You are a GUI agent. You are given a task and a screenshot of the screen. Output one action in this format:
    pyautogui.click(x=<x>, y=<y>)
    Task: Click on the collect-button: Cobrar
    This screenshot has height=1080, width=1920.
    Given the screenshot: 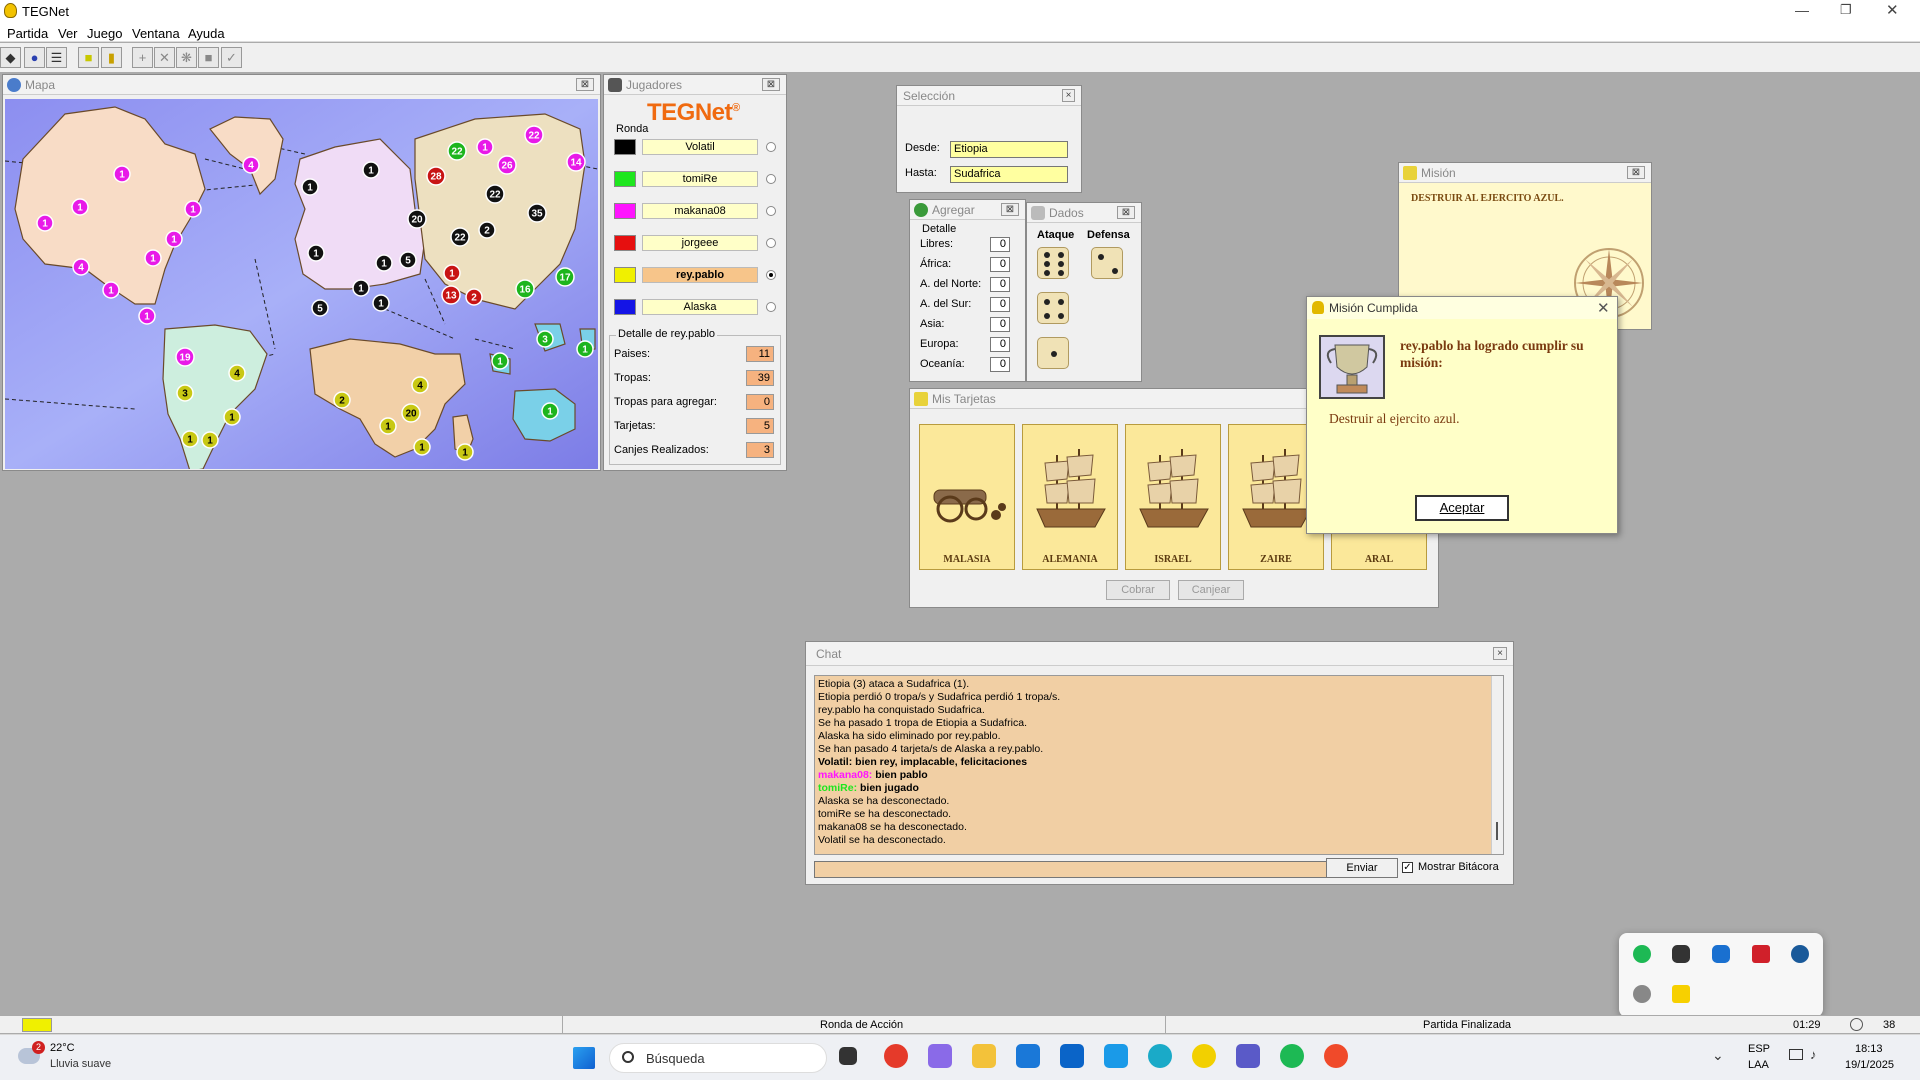 What is the action you would take?
    pyautogui.click(x=1138, y=590)
    